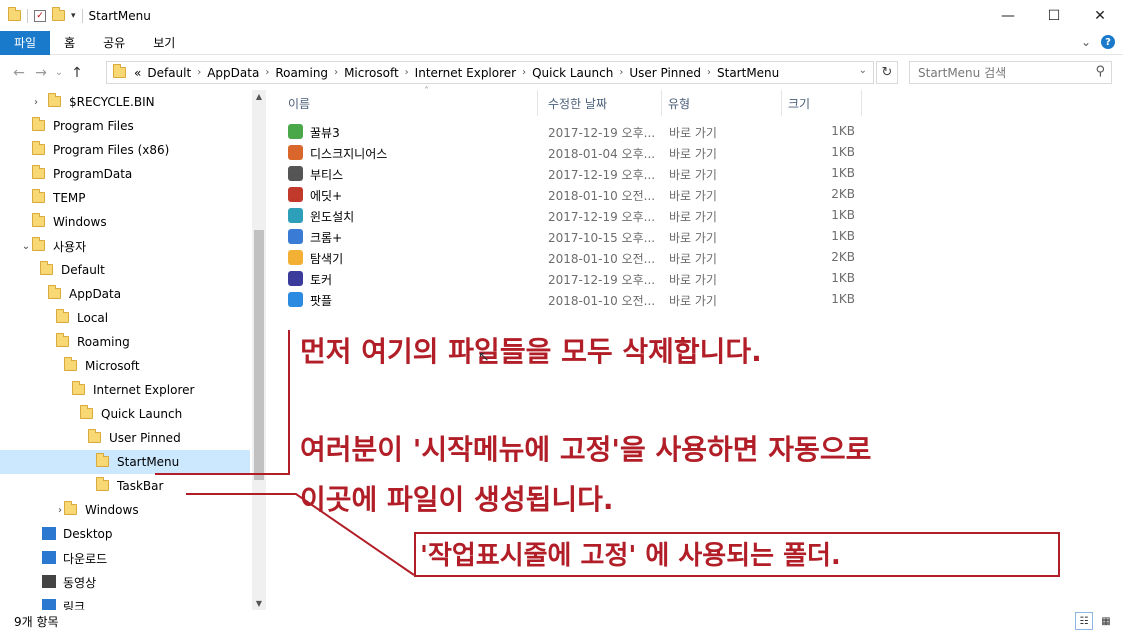  Describe the element at coordinates (164, 43) in the screenshot. I see `tab-view: 보기` at that location.